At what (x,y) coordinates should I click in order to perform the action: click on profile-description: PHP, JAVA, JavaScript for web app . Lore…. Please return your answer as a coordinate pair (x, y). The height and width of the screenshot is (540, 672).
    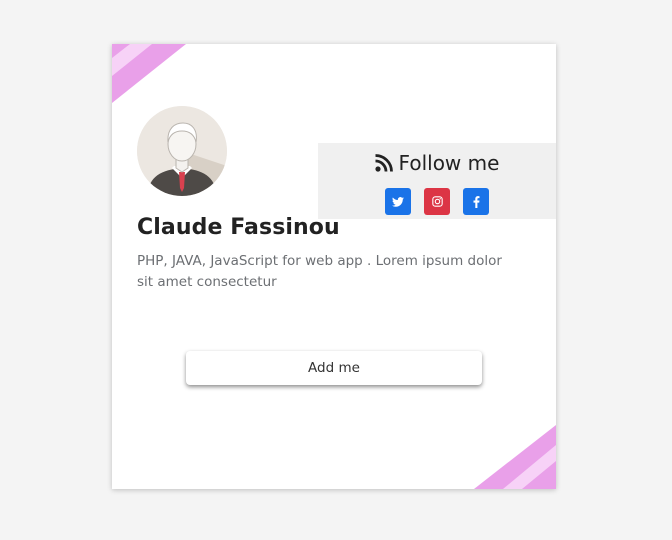
    Looking at the image, I should click on (319, 271).